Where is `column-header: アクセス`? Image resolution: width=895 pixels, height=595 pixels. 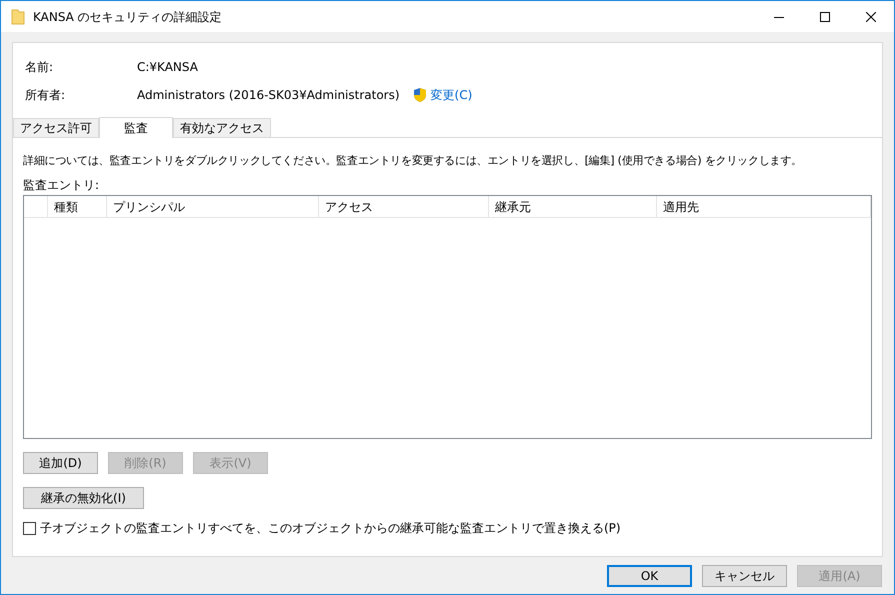 column-header: アクセス is located at coordinates (404, 206).